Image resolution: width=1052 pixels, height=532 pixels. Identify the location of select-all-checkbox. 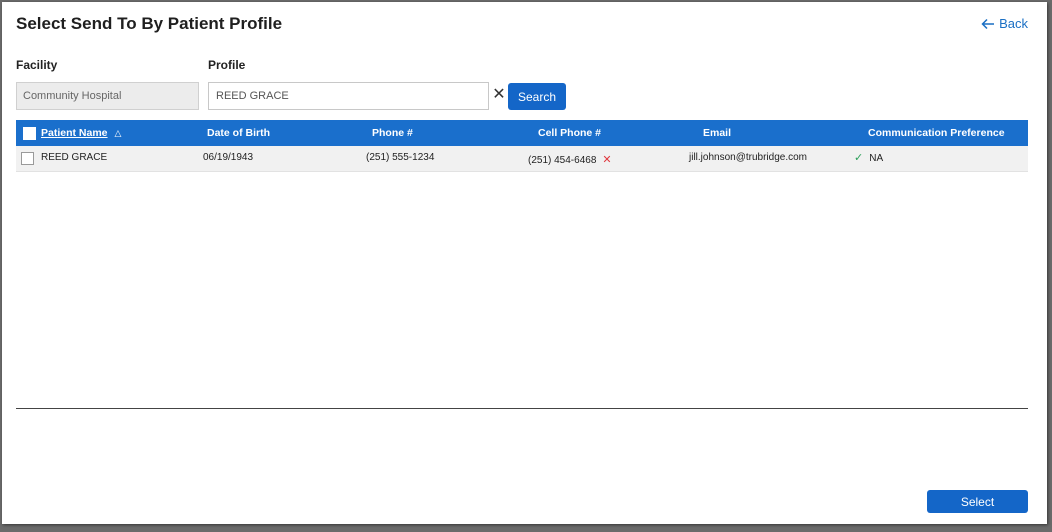
(29, 133).